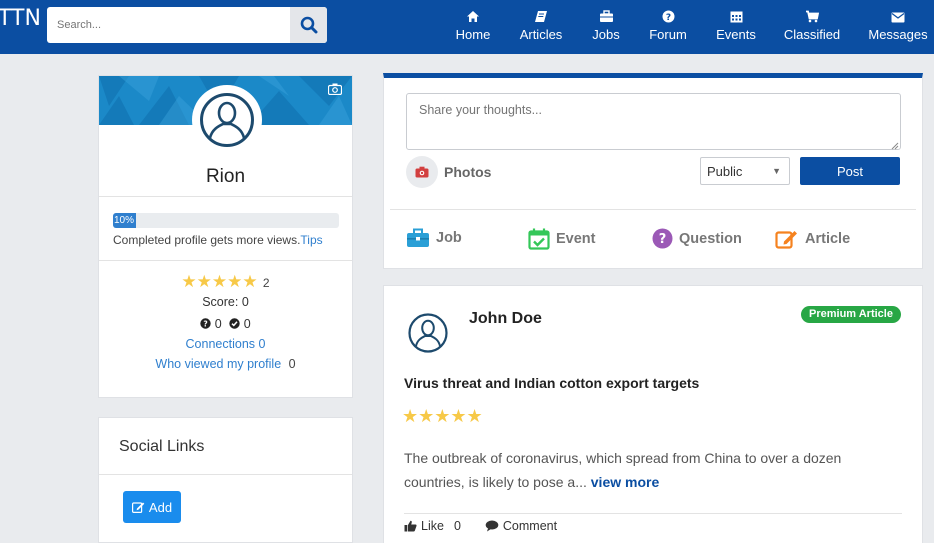  Describe the element at coordinates (898, 27) in the screenshot. I see `nav-messages: Messages` at that location.